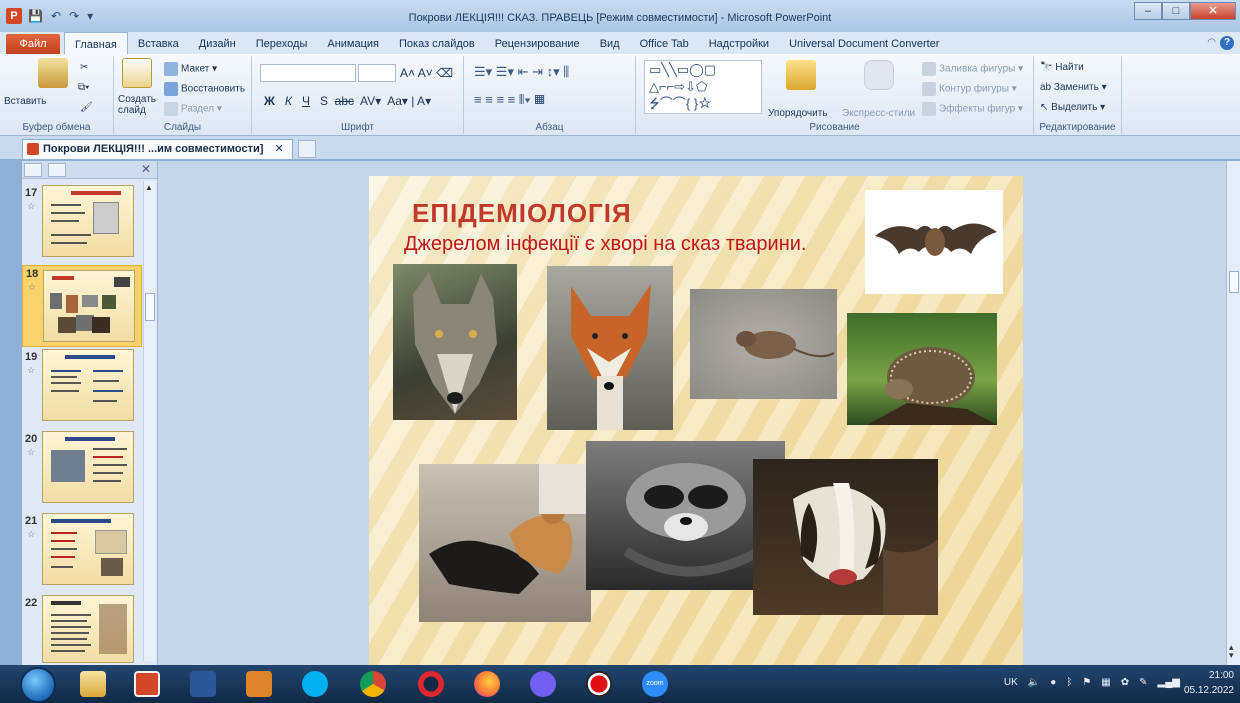  I want to click on chrome-icon, so click(373, 684).